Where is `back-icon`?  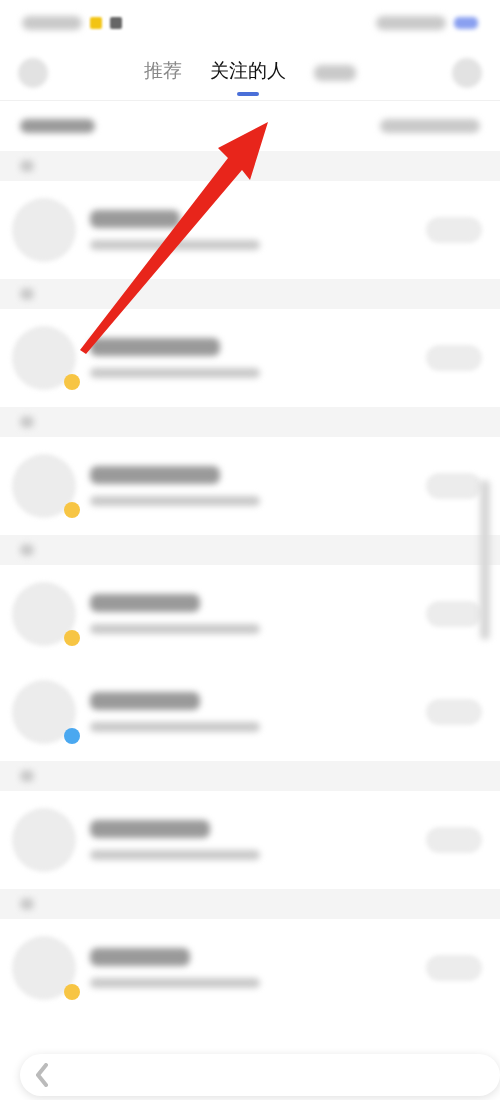 back-icon is located at coordinates (42, 1075).